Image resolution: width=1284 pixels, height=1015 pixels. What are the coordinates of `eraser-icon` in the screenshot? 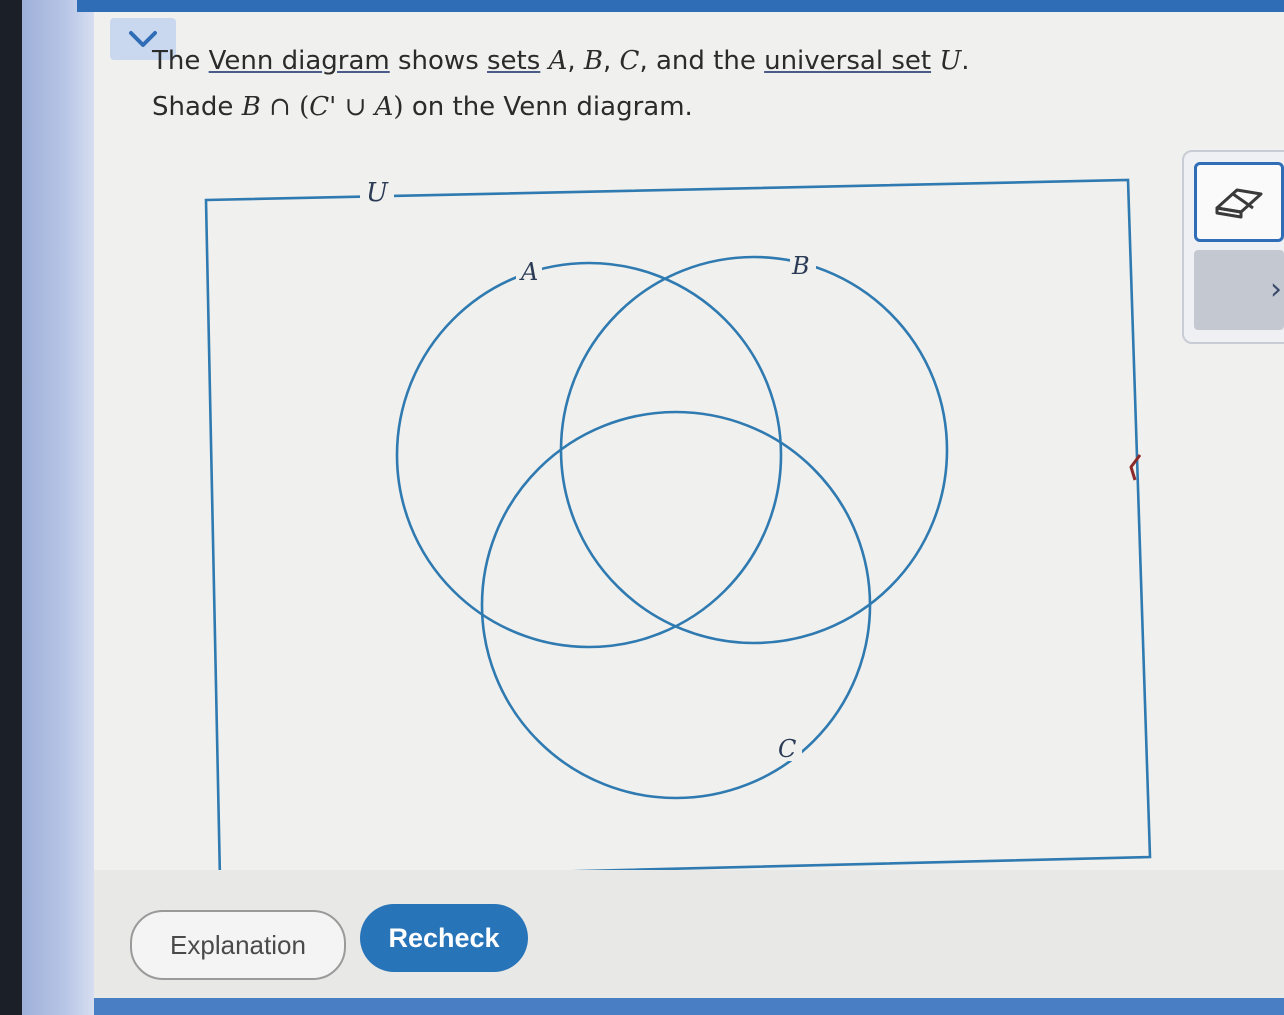 It's located at (1239, 203).